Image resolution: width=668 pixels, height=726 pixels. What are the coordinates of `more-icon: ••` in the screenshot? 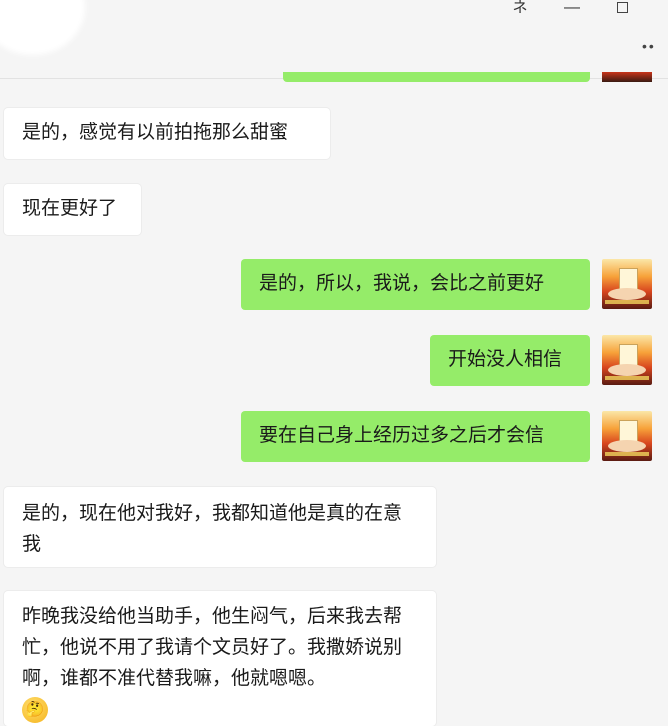 It's located at (649, 46).